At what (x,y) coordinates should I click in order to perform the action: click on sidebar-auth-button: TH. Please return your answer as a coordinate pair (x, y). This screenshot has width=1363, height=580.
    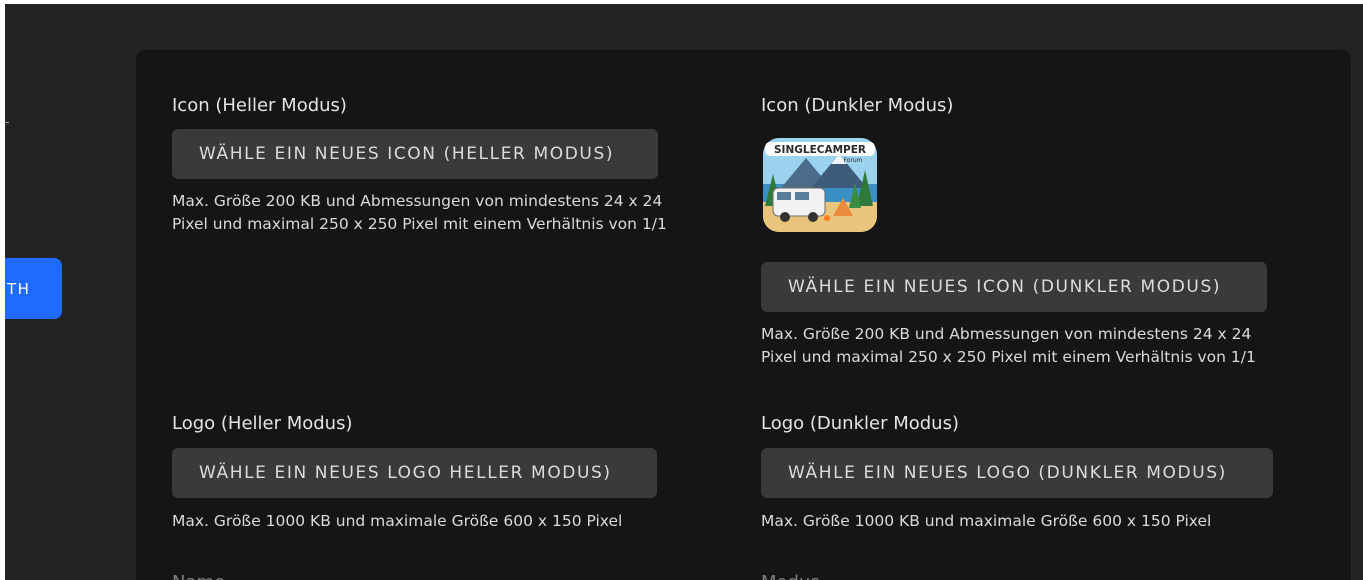
    Looking at the image, I should click on (33, 288).